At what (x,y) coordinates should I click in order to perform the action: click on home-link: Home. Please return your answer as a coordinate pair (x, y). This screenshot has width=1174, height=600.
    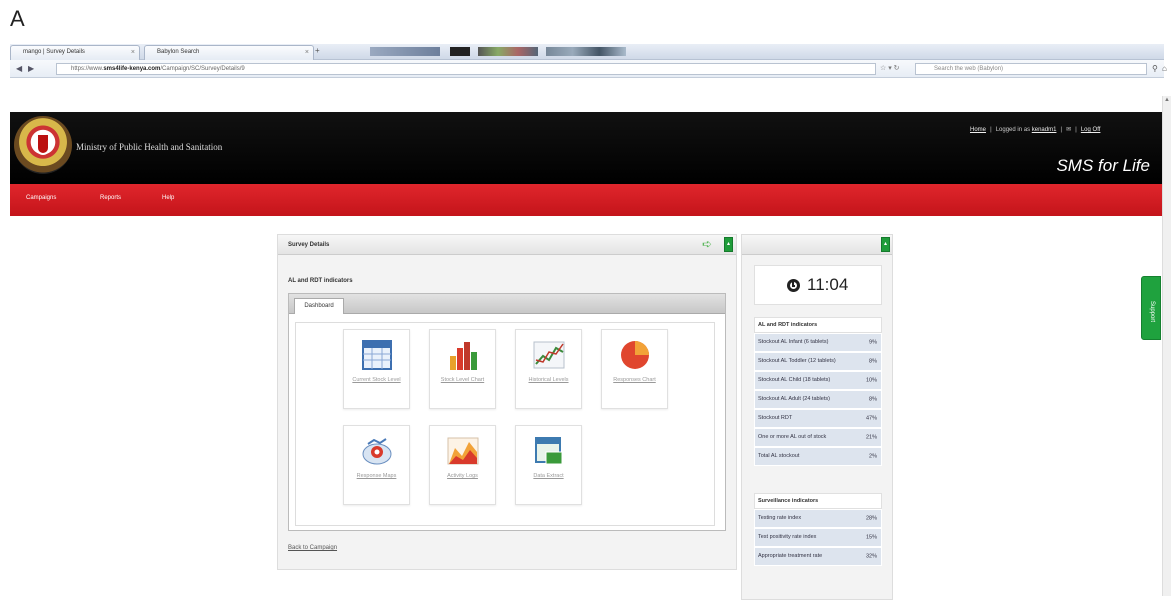
    Looking at the image, I should click on (978, 130).